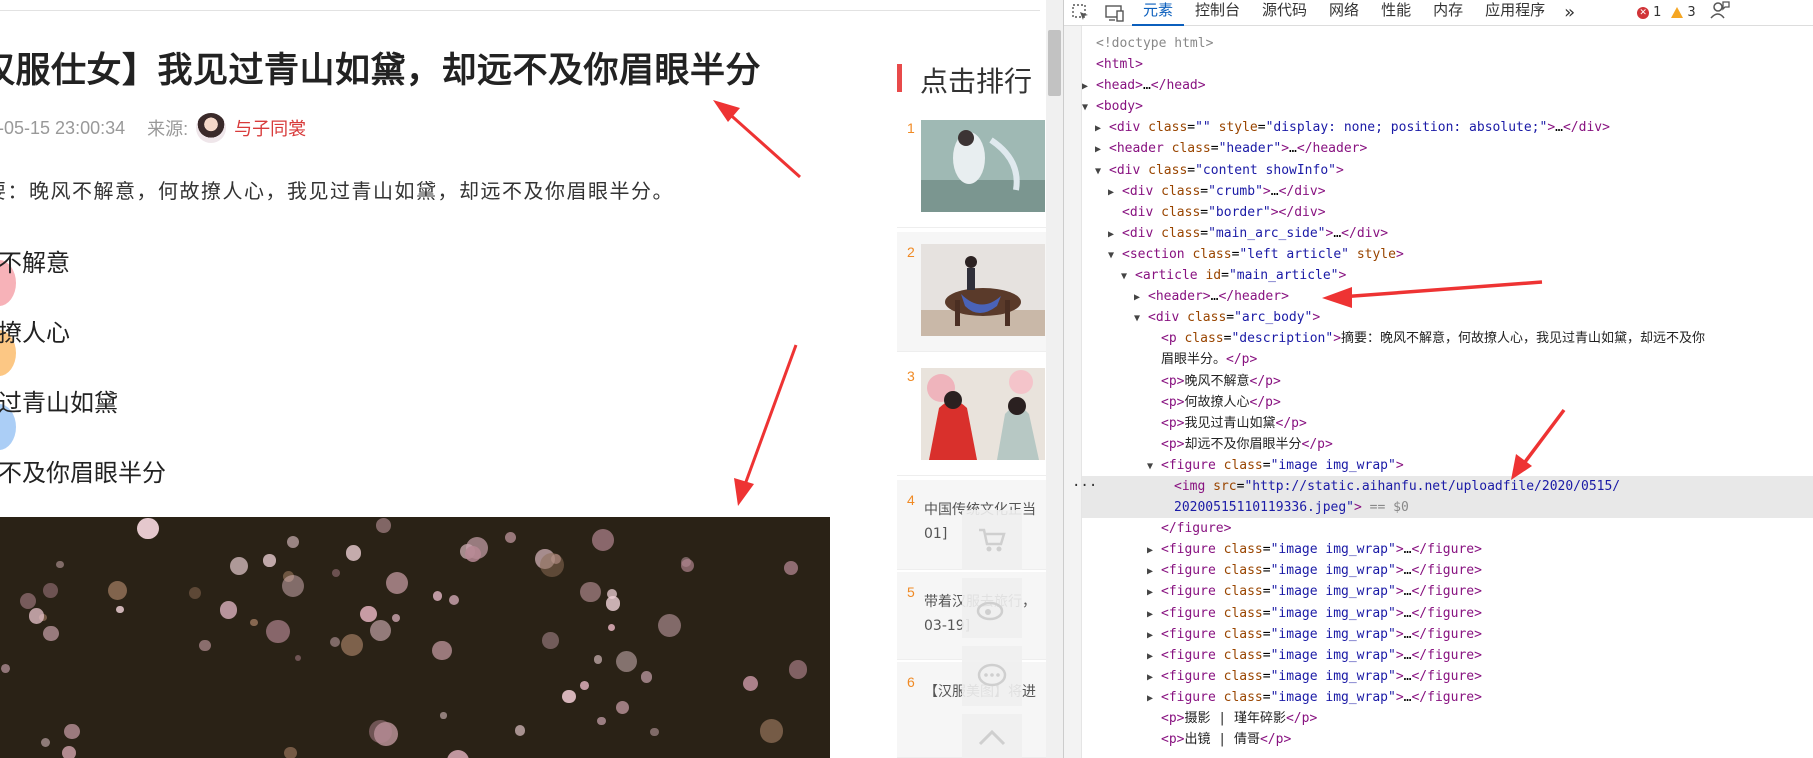 Image resolution: width=1813 pixels, height=758 pixels. I want to click on inspect-element-icon, so click(1081, 13).